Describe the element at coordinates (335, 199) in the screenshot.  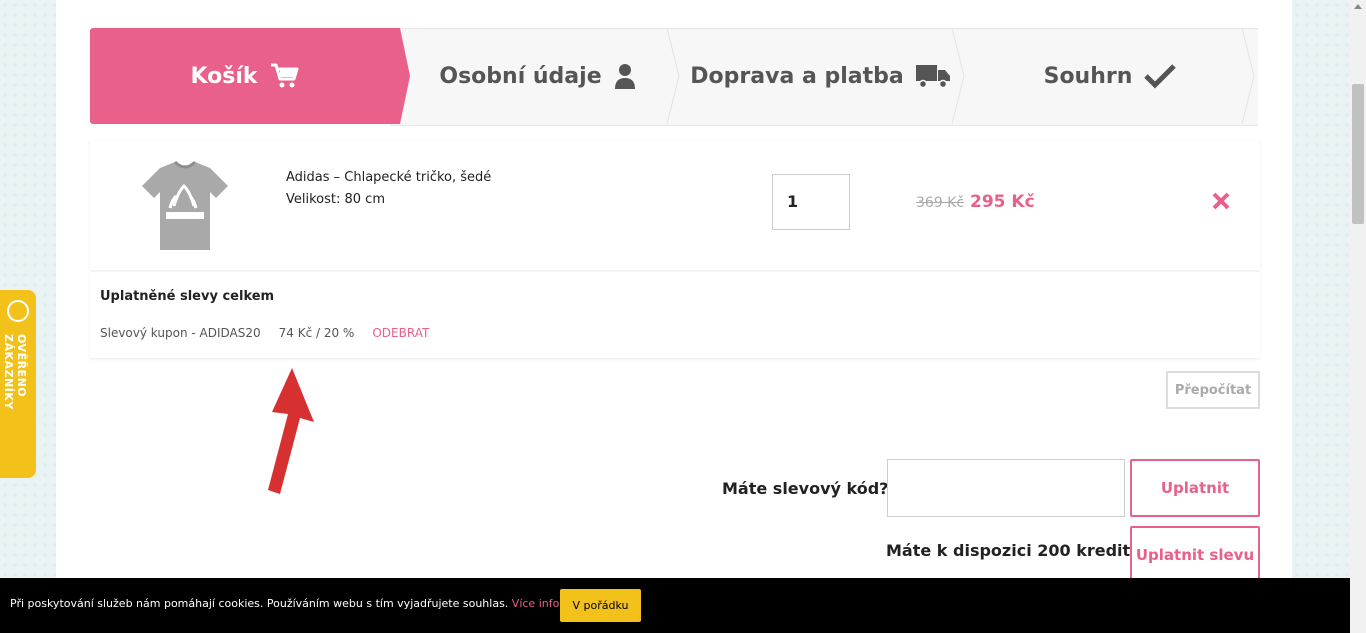
I see `product-size: Velikost: 80 cm` at that location.